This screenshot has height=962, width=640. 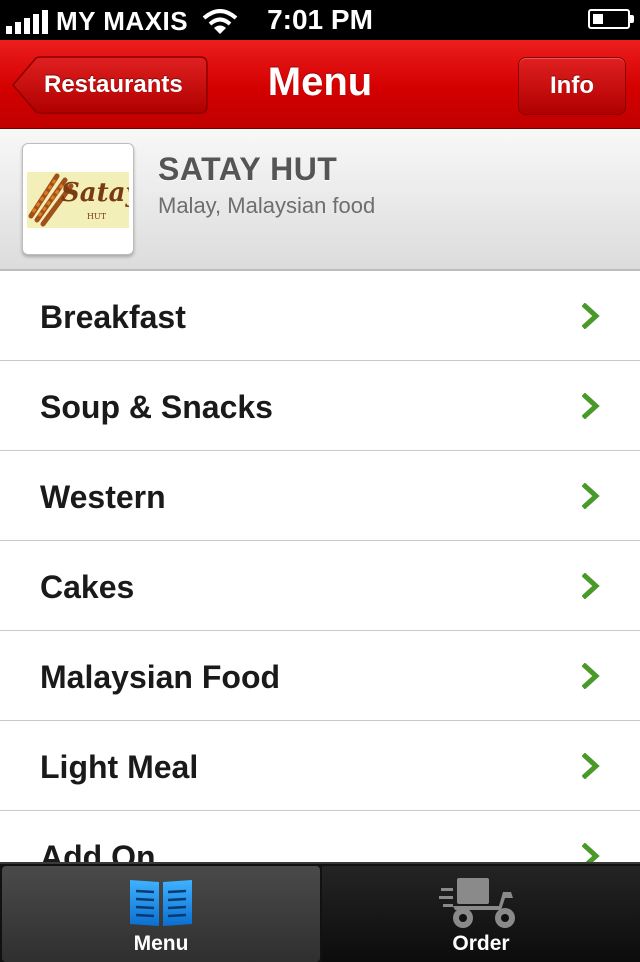 I want to click on restaurant-logo: Satay HUT, so click(x=78, y=199).